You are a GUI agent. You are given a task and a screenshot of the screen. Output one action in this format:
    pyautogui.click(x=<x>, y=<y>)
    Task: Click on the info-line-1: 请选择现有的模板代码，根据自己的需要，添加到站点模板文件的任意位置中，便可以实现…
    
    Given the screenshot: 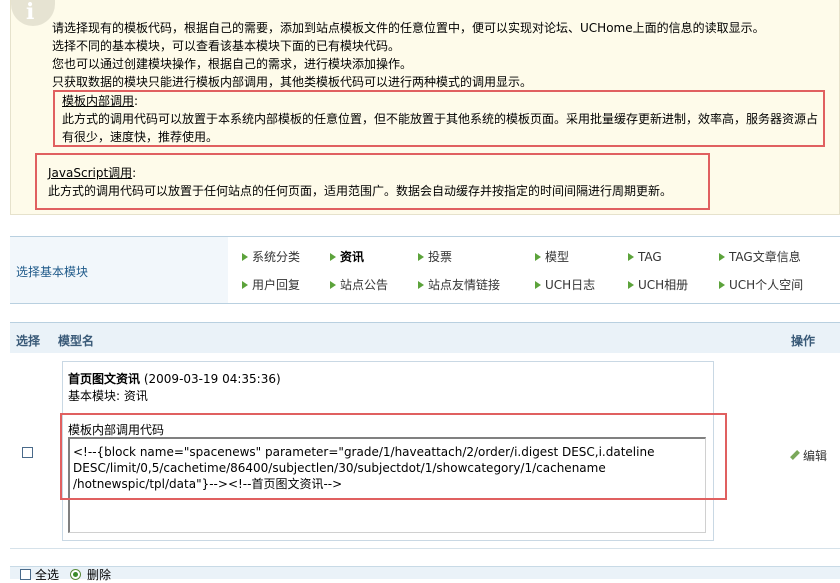 What is the action you would take?
    pyautogui.click(x=408, y=28)
    